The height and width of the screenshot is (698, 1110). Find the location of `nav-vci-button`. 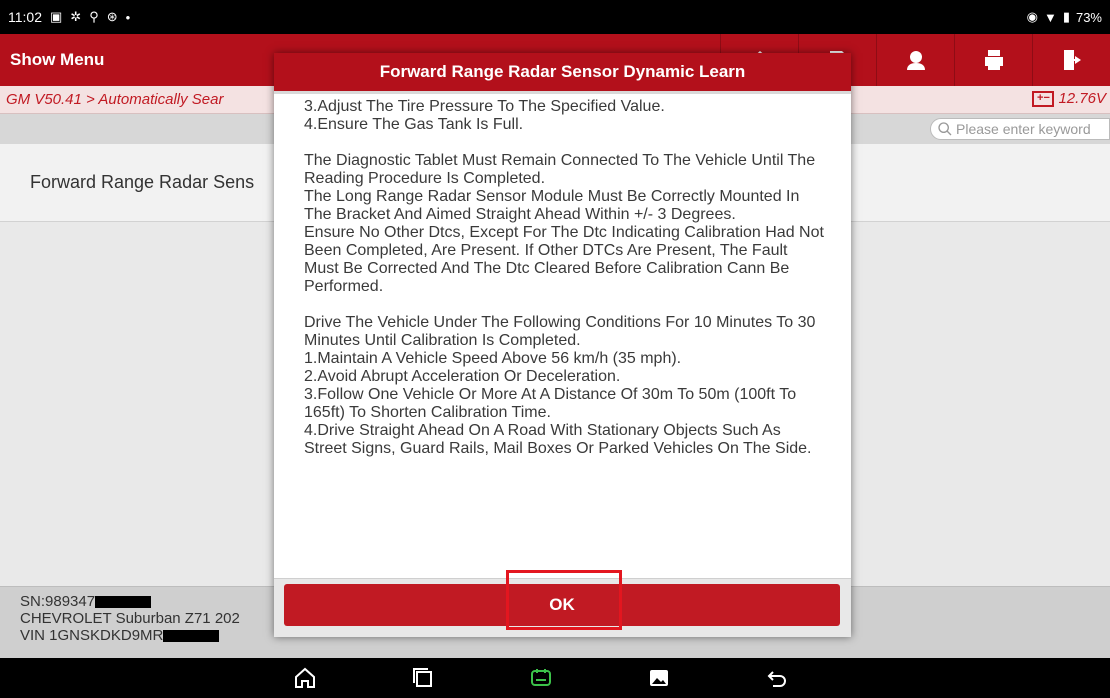

nav-vci-button is located at coordinates (541, 678).